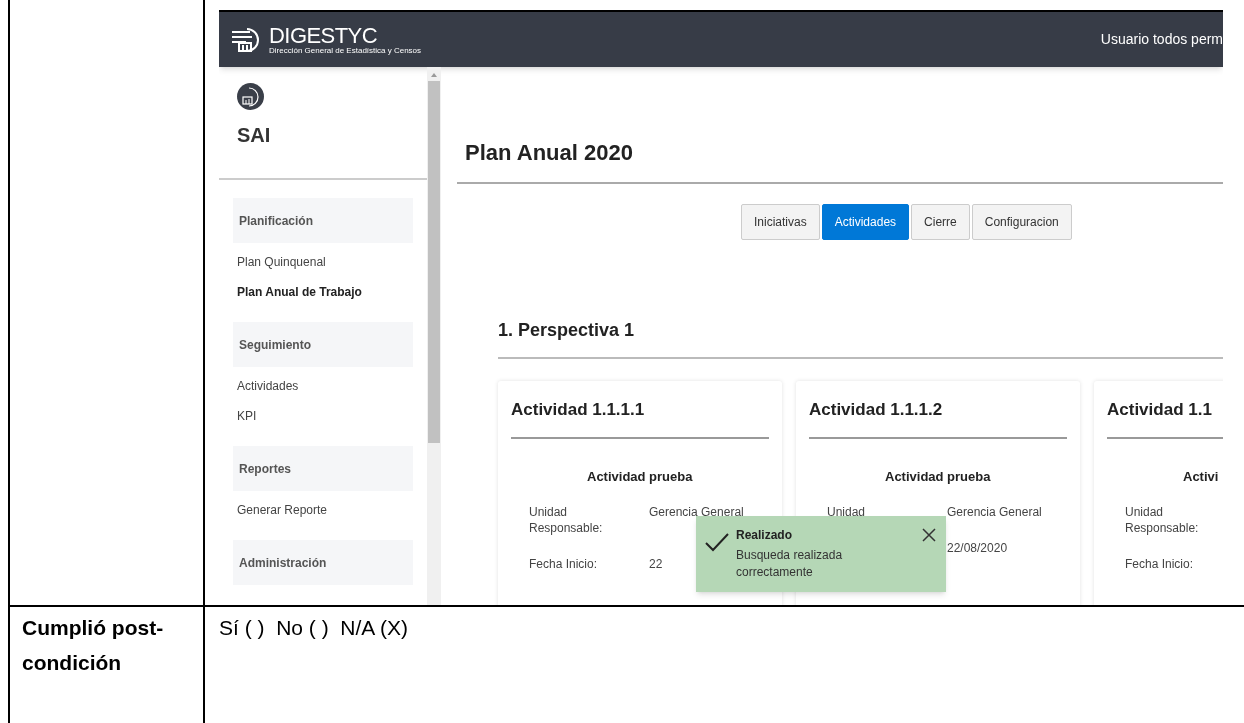  I want to click on field-value: 22, so click(656, 564).